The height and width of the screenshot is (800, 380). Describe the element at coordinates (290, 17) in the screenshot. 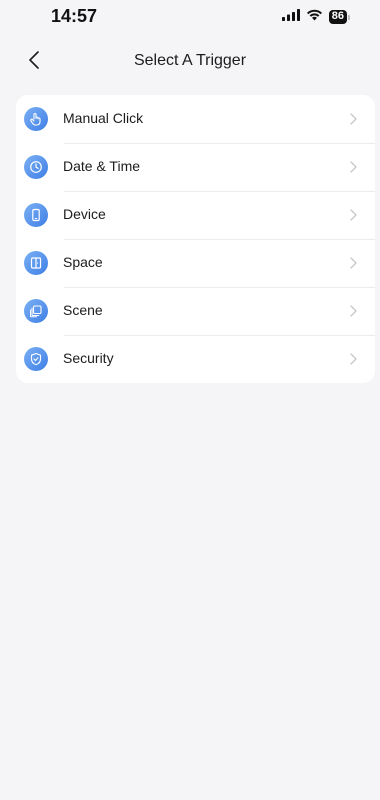

I see `signal-icon` at that location.